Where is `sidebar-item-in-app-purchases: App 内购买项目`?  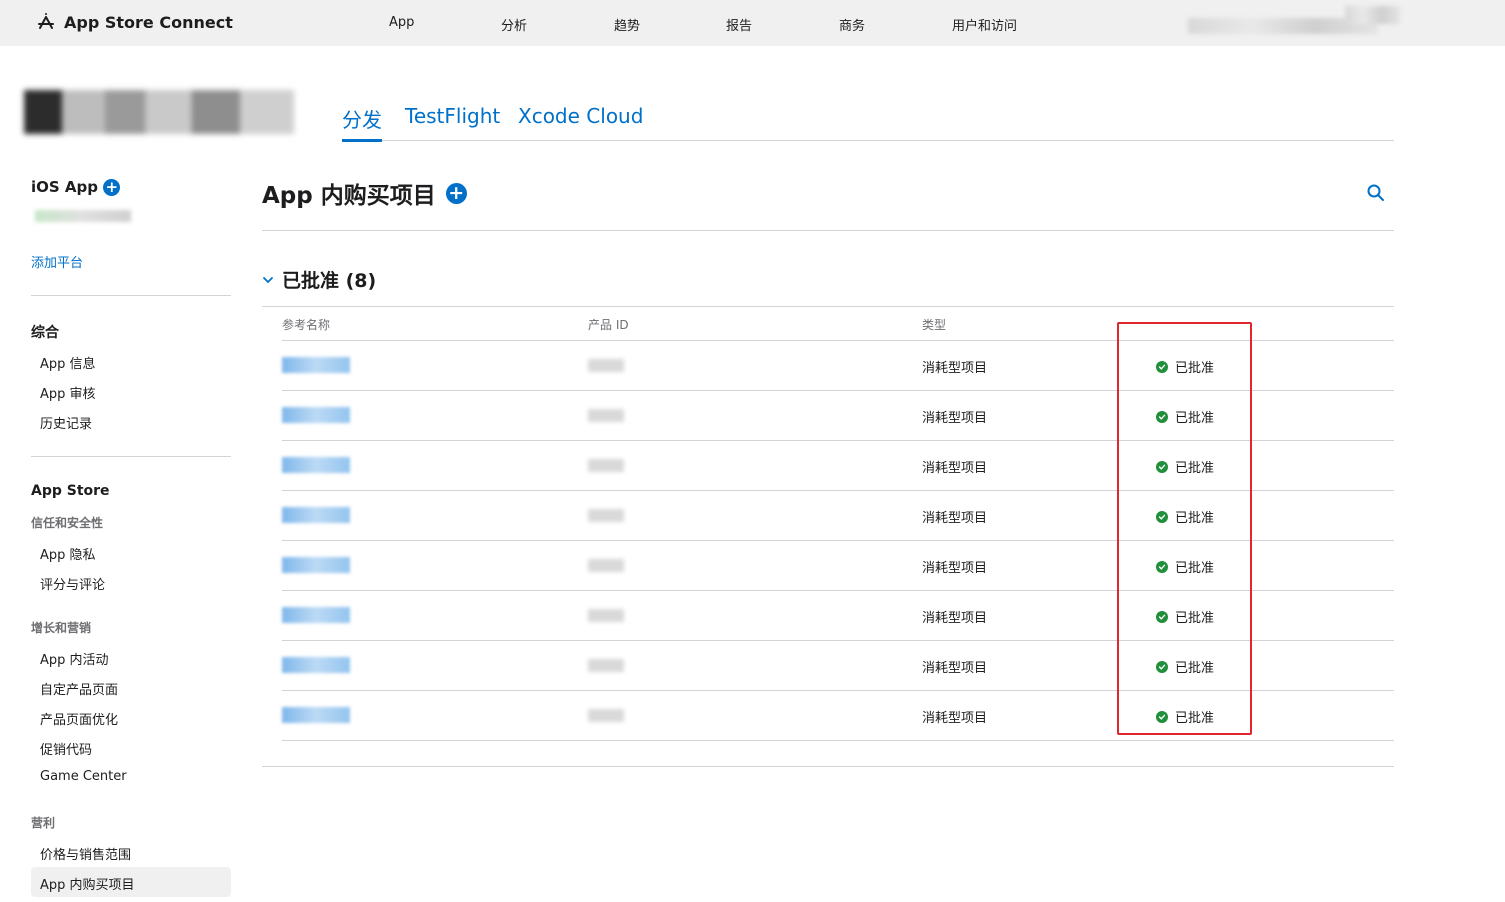
sidebar-item-in-app-purchases: App 内购买项目 is located at coordinates (87, 883).